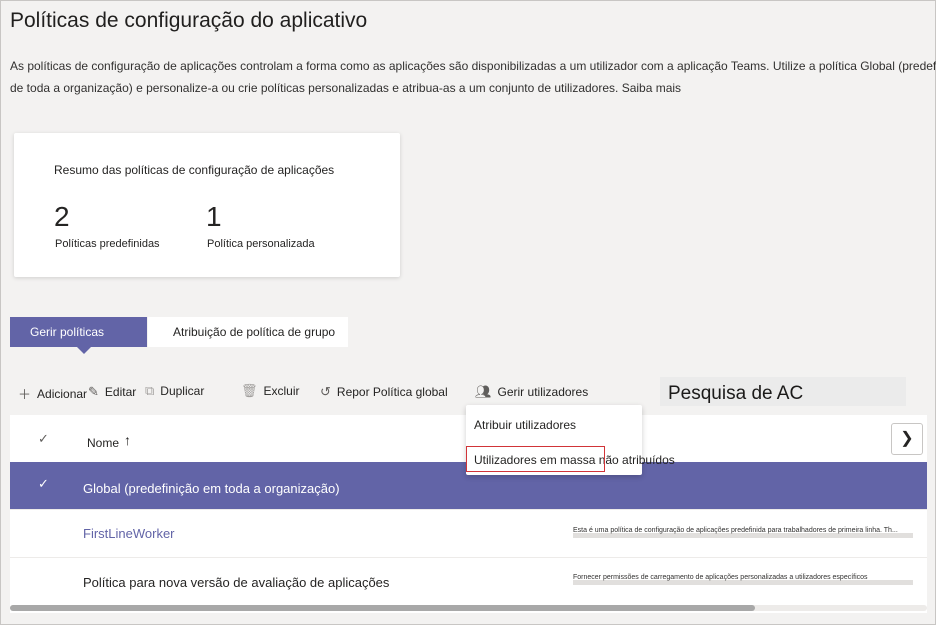 The width and height of the screenshot is (936, 625). I want to click on trash-icon: 🗑︎, so click(249, 390).